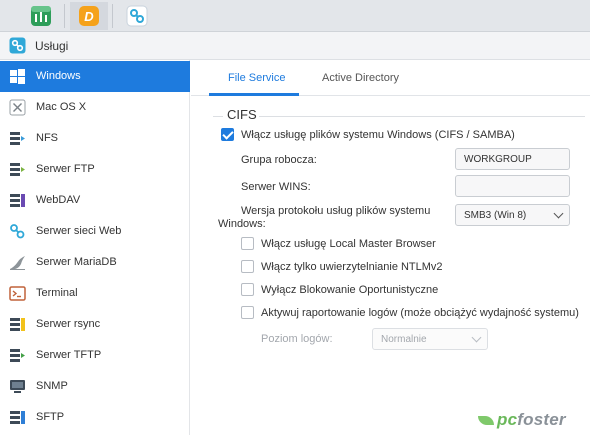  I want to click on local-master-browser-label: Włącz usługę Local Master Browser, so click(348, 244).